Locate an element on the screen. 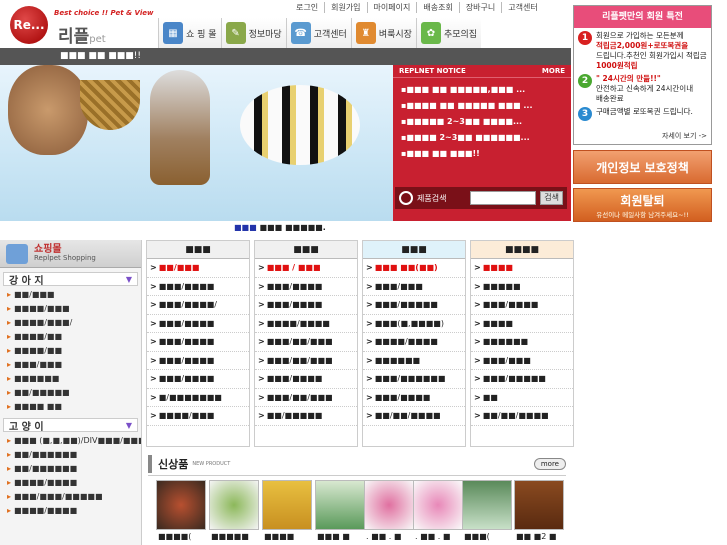 This screenshot has height=545, width=727. support-link: 고객센터 is located at coordinates (522, 7).